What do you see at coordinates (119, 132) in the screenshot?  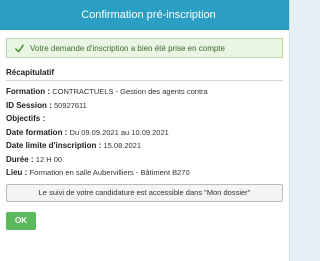 I see `field-value: Du 09.09.2021 au 10.09.2021` at bounding box center [119, 132].